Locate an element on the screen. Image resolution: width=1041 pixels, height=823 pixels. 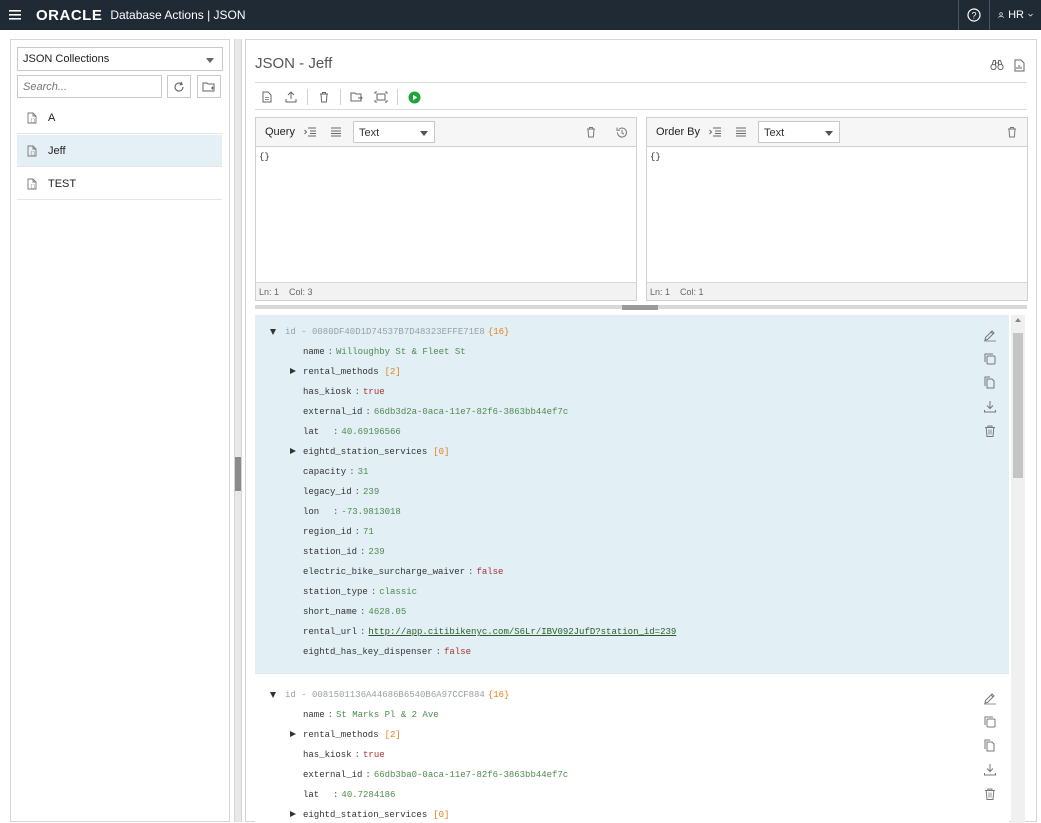
scrollbar-thumb is located at coordinates (1018, 405).